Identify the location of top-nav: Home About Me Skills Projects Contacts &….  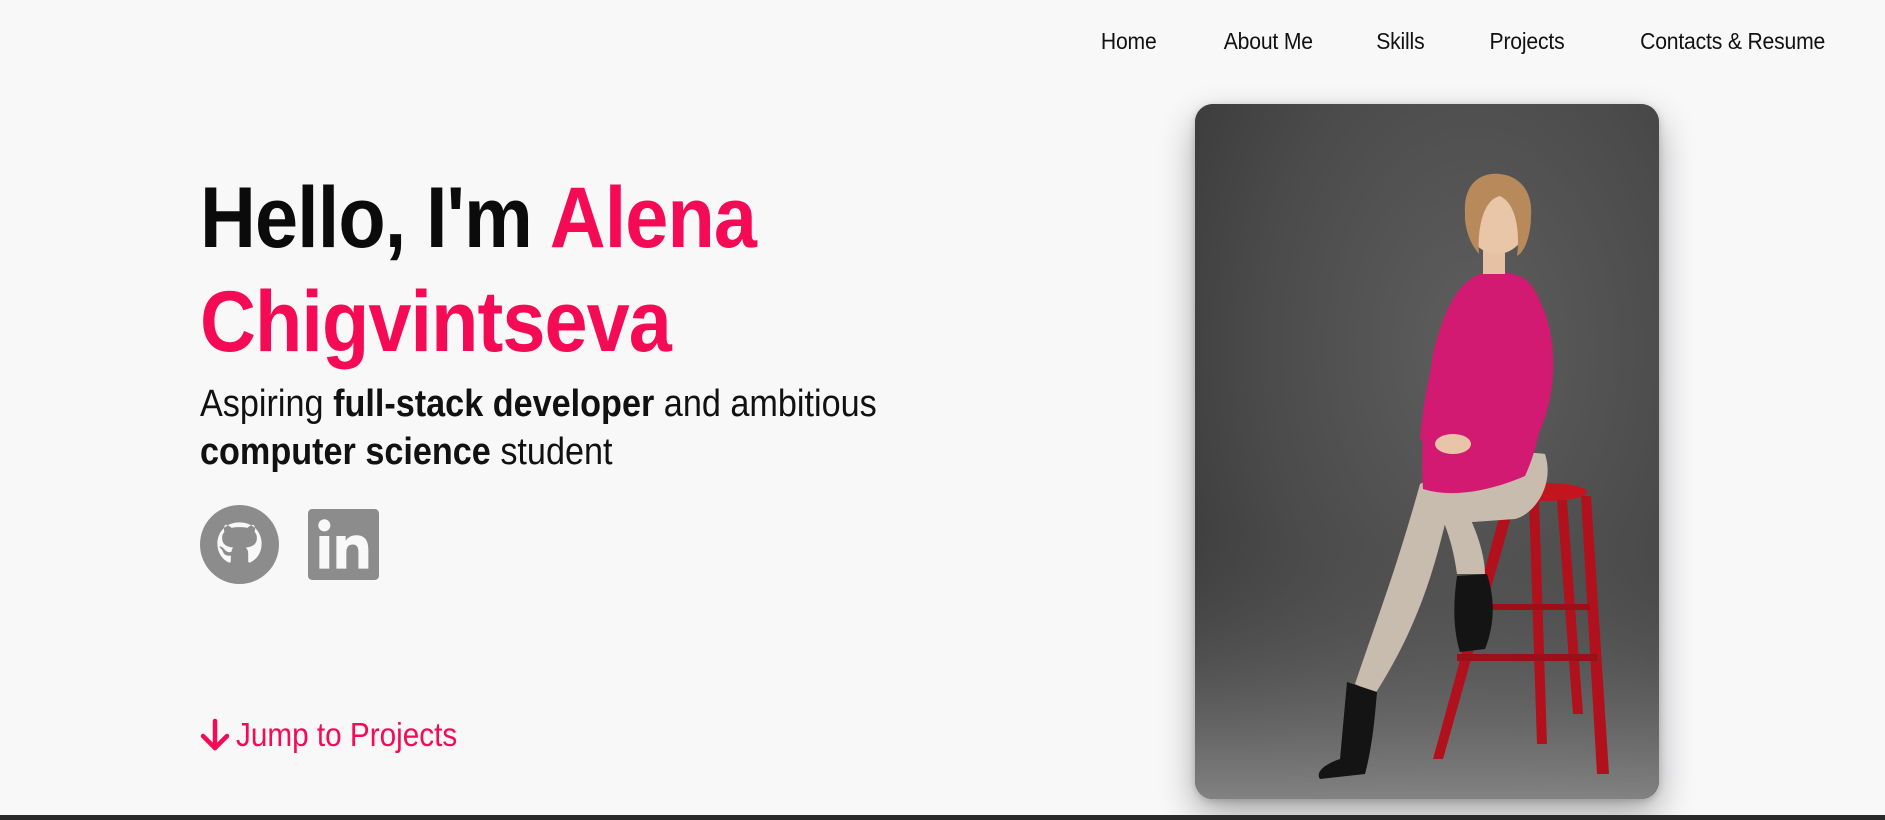
(1431, 41).